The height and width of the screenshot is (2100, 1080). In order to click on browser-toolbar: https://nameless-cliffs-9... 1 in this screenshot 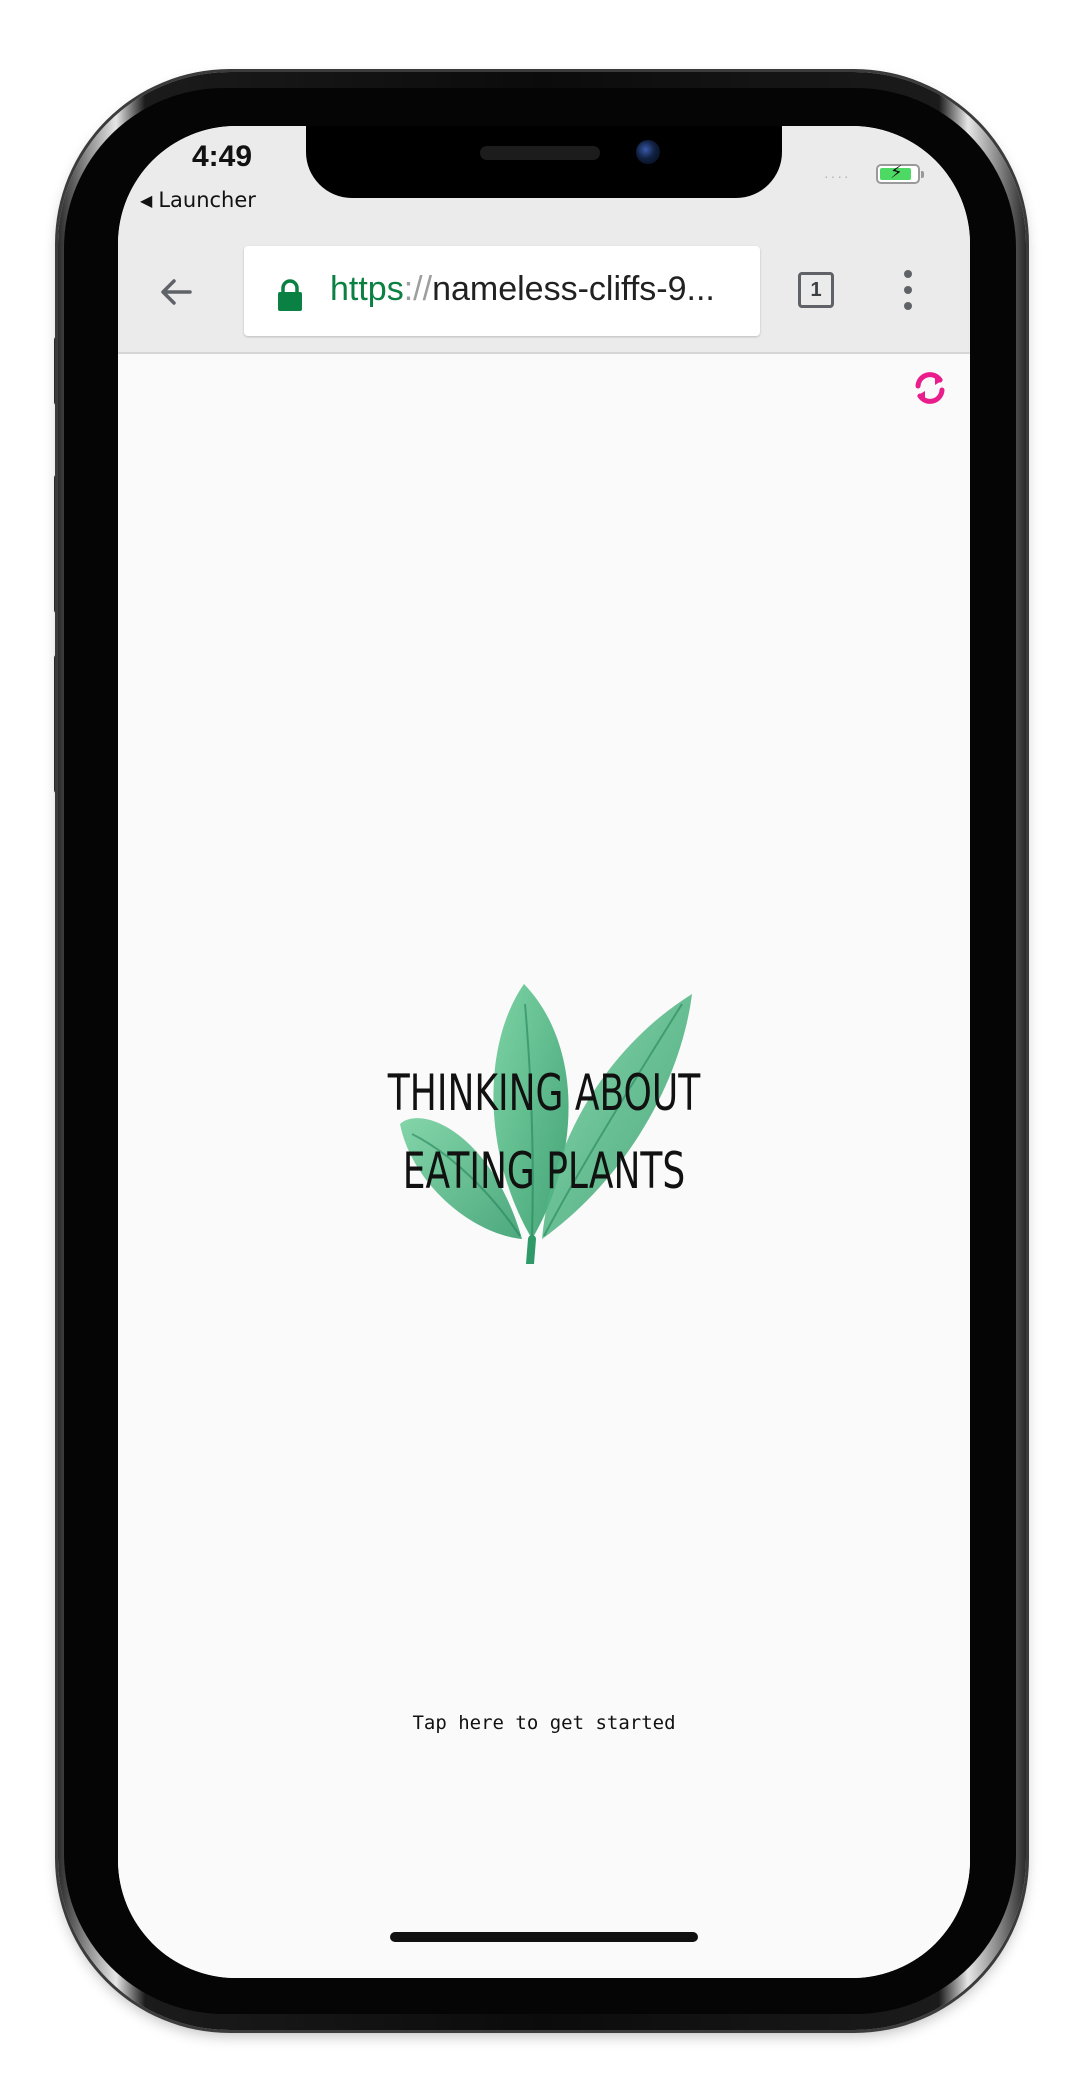, I will do `click(544, 292)`.